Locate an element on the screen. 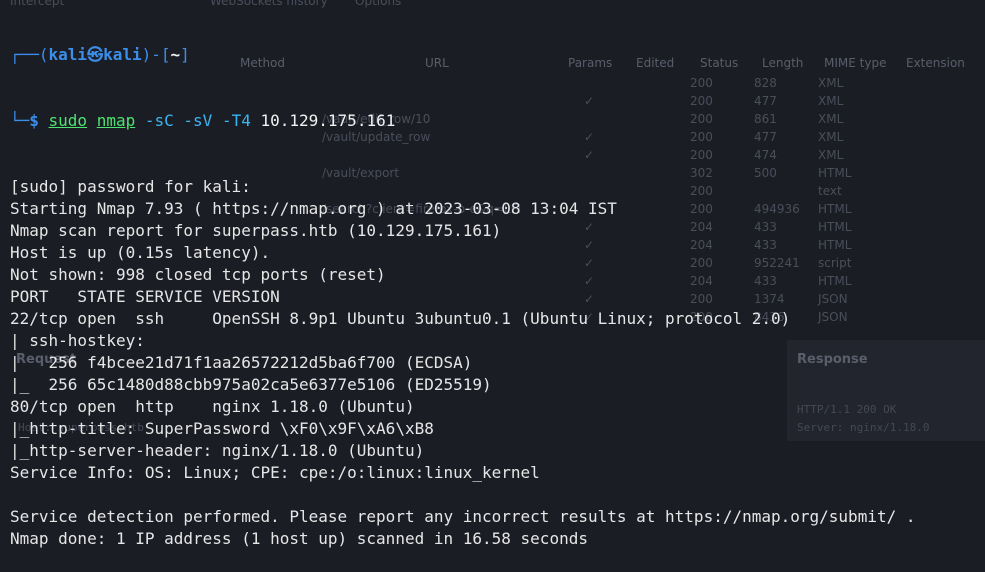 The image size is (985, 572). output-line: Not shown: 998 closed tcp ports (reset) is located at coordinates (198, 274).